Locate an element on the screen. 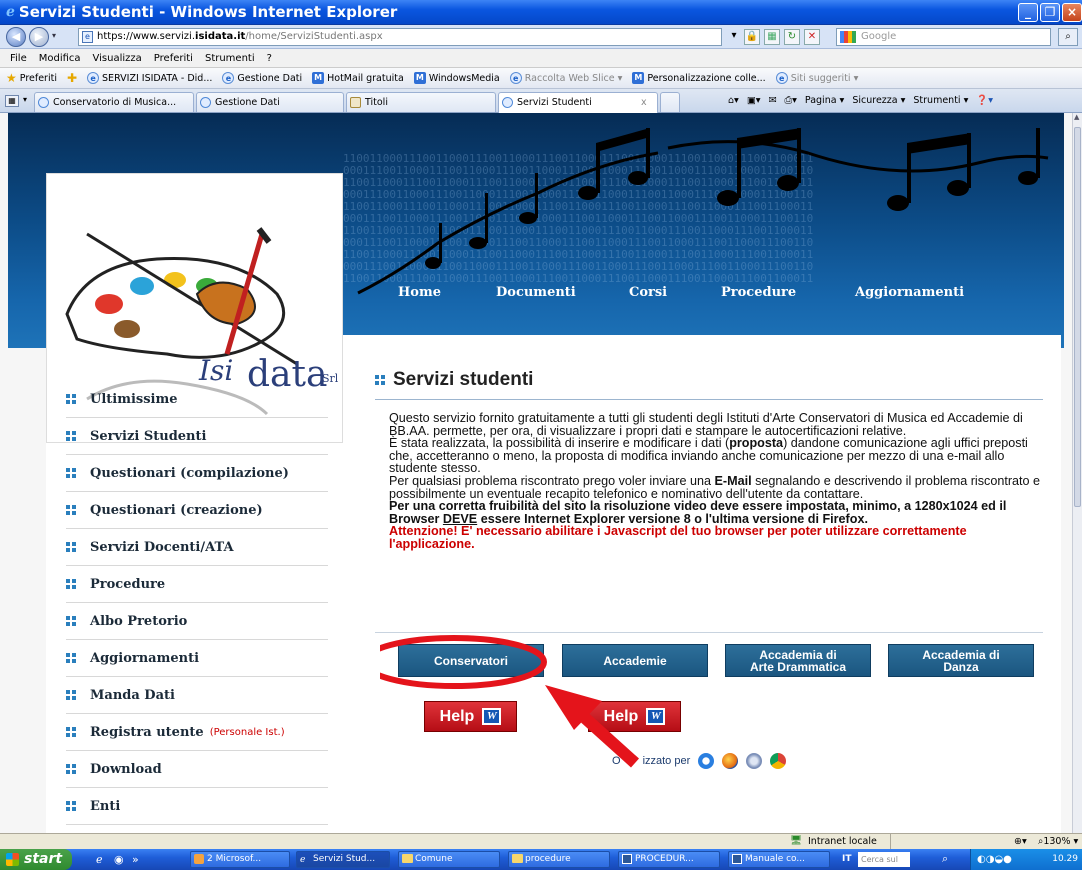 The height and width of the screenshot is (870, 1082). system-tray: ◐◑◒● 10.29 is located at coordinates (1026, 859).